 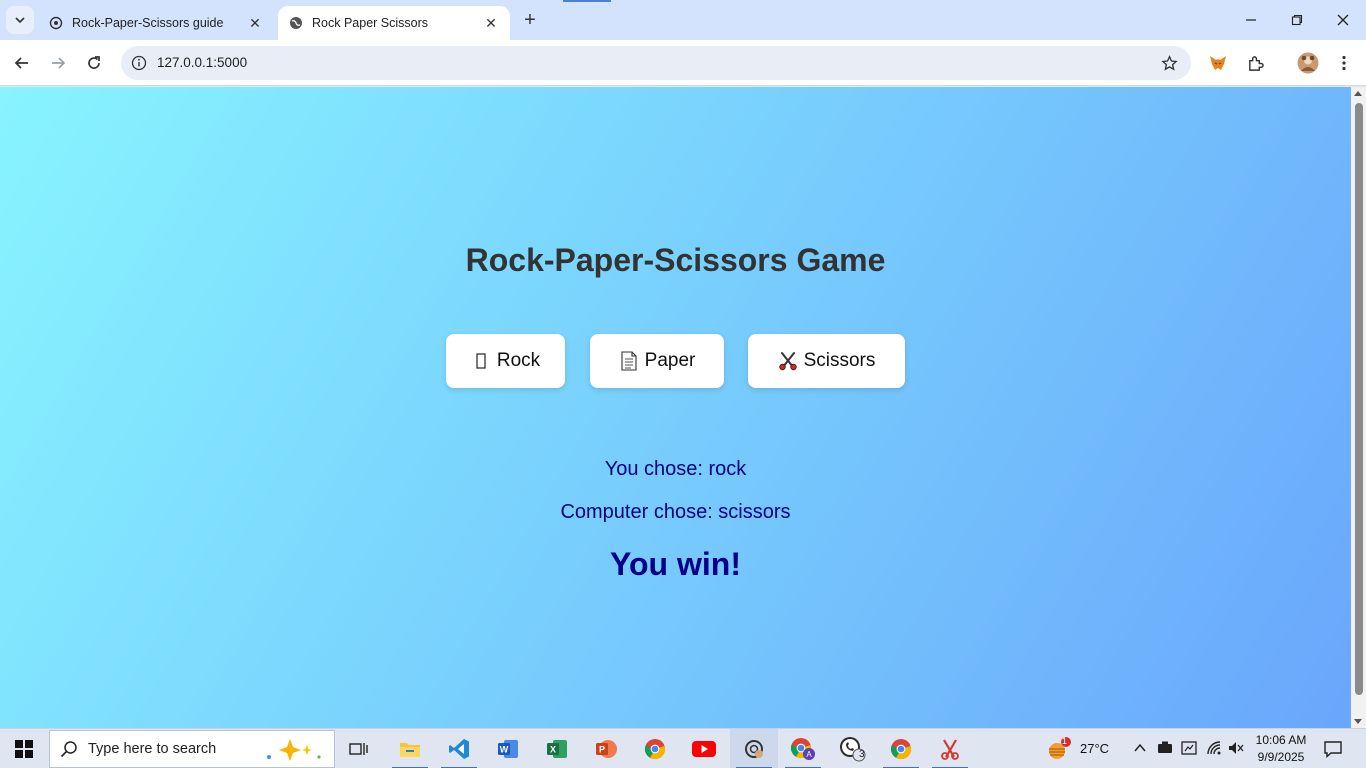 I want to click on new-tab-plus-icon: +, so click(x=530, y=20).